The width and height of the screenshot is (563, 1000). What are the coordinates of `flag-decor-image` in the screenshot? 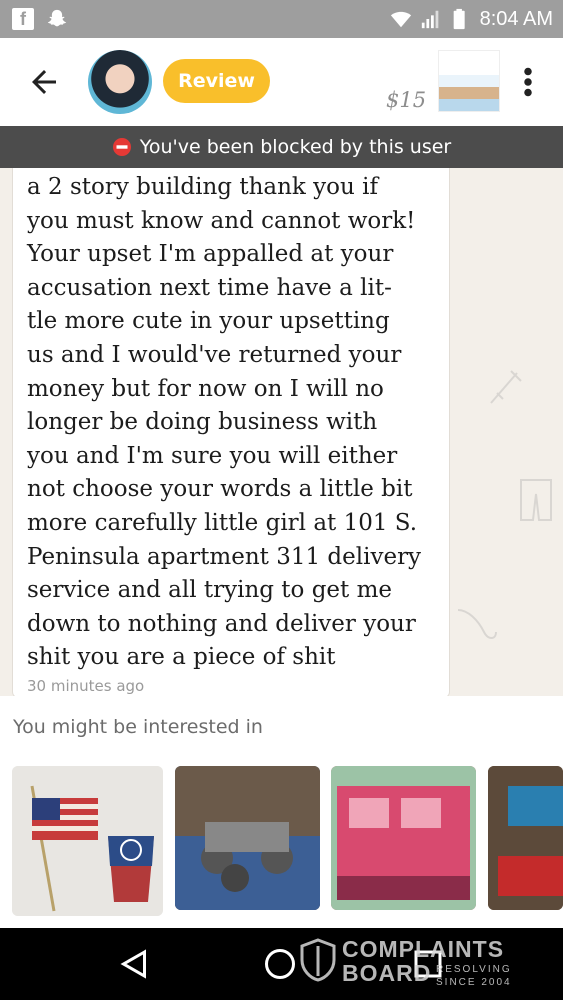 It's located at (87, 841).